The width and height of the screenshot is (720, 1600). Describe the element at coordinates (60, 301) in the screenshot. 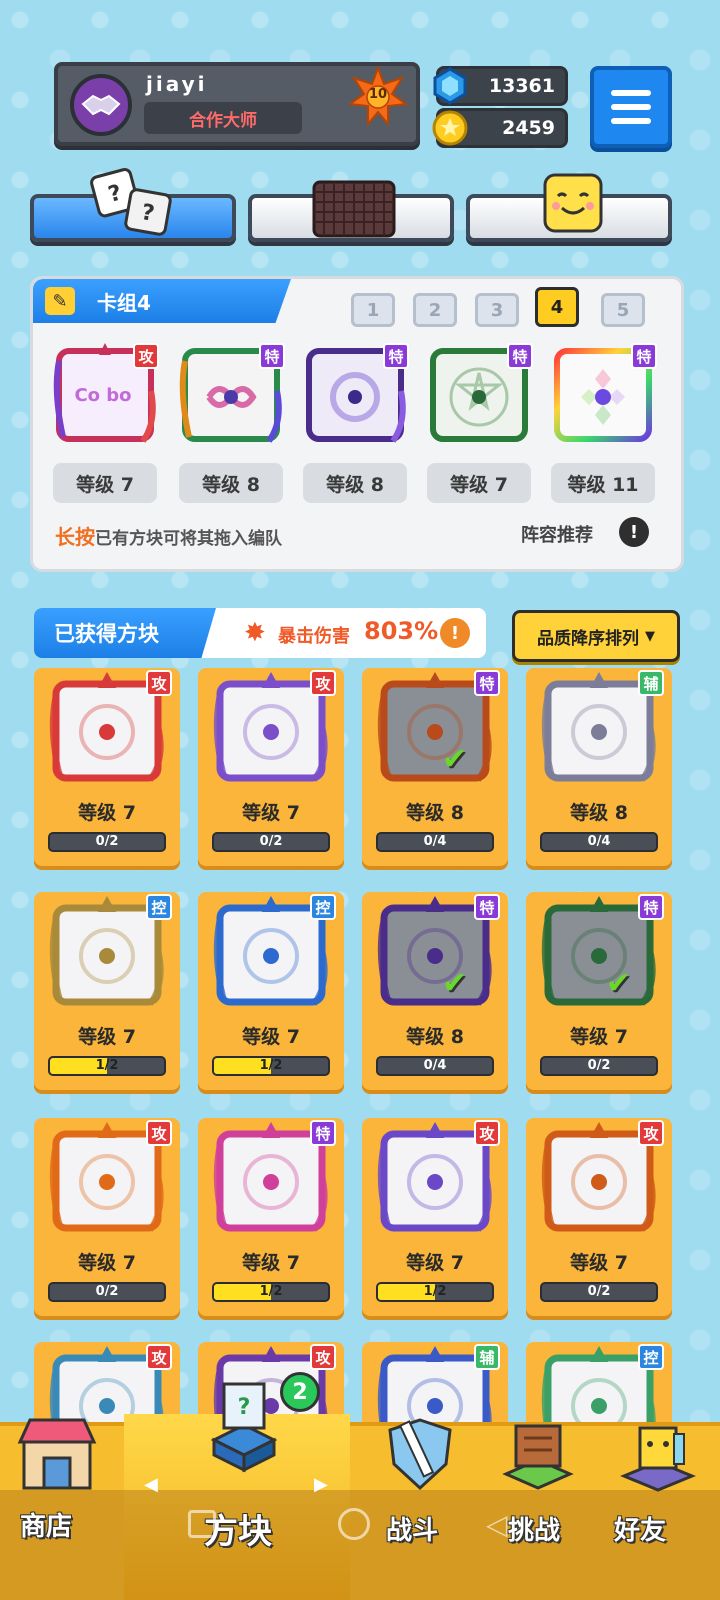

I see `pencil-icon: ✎` at that location.